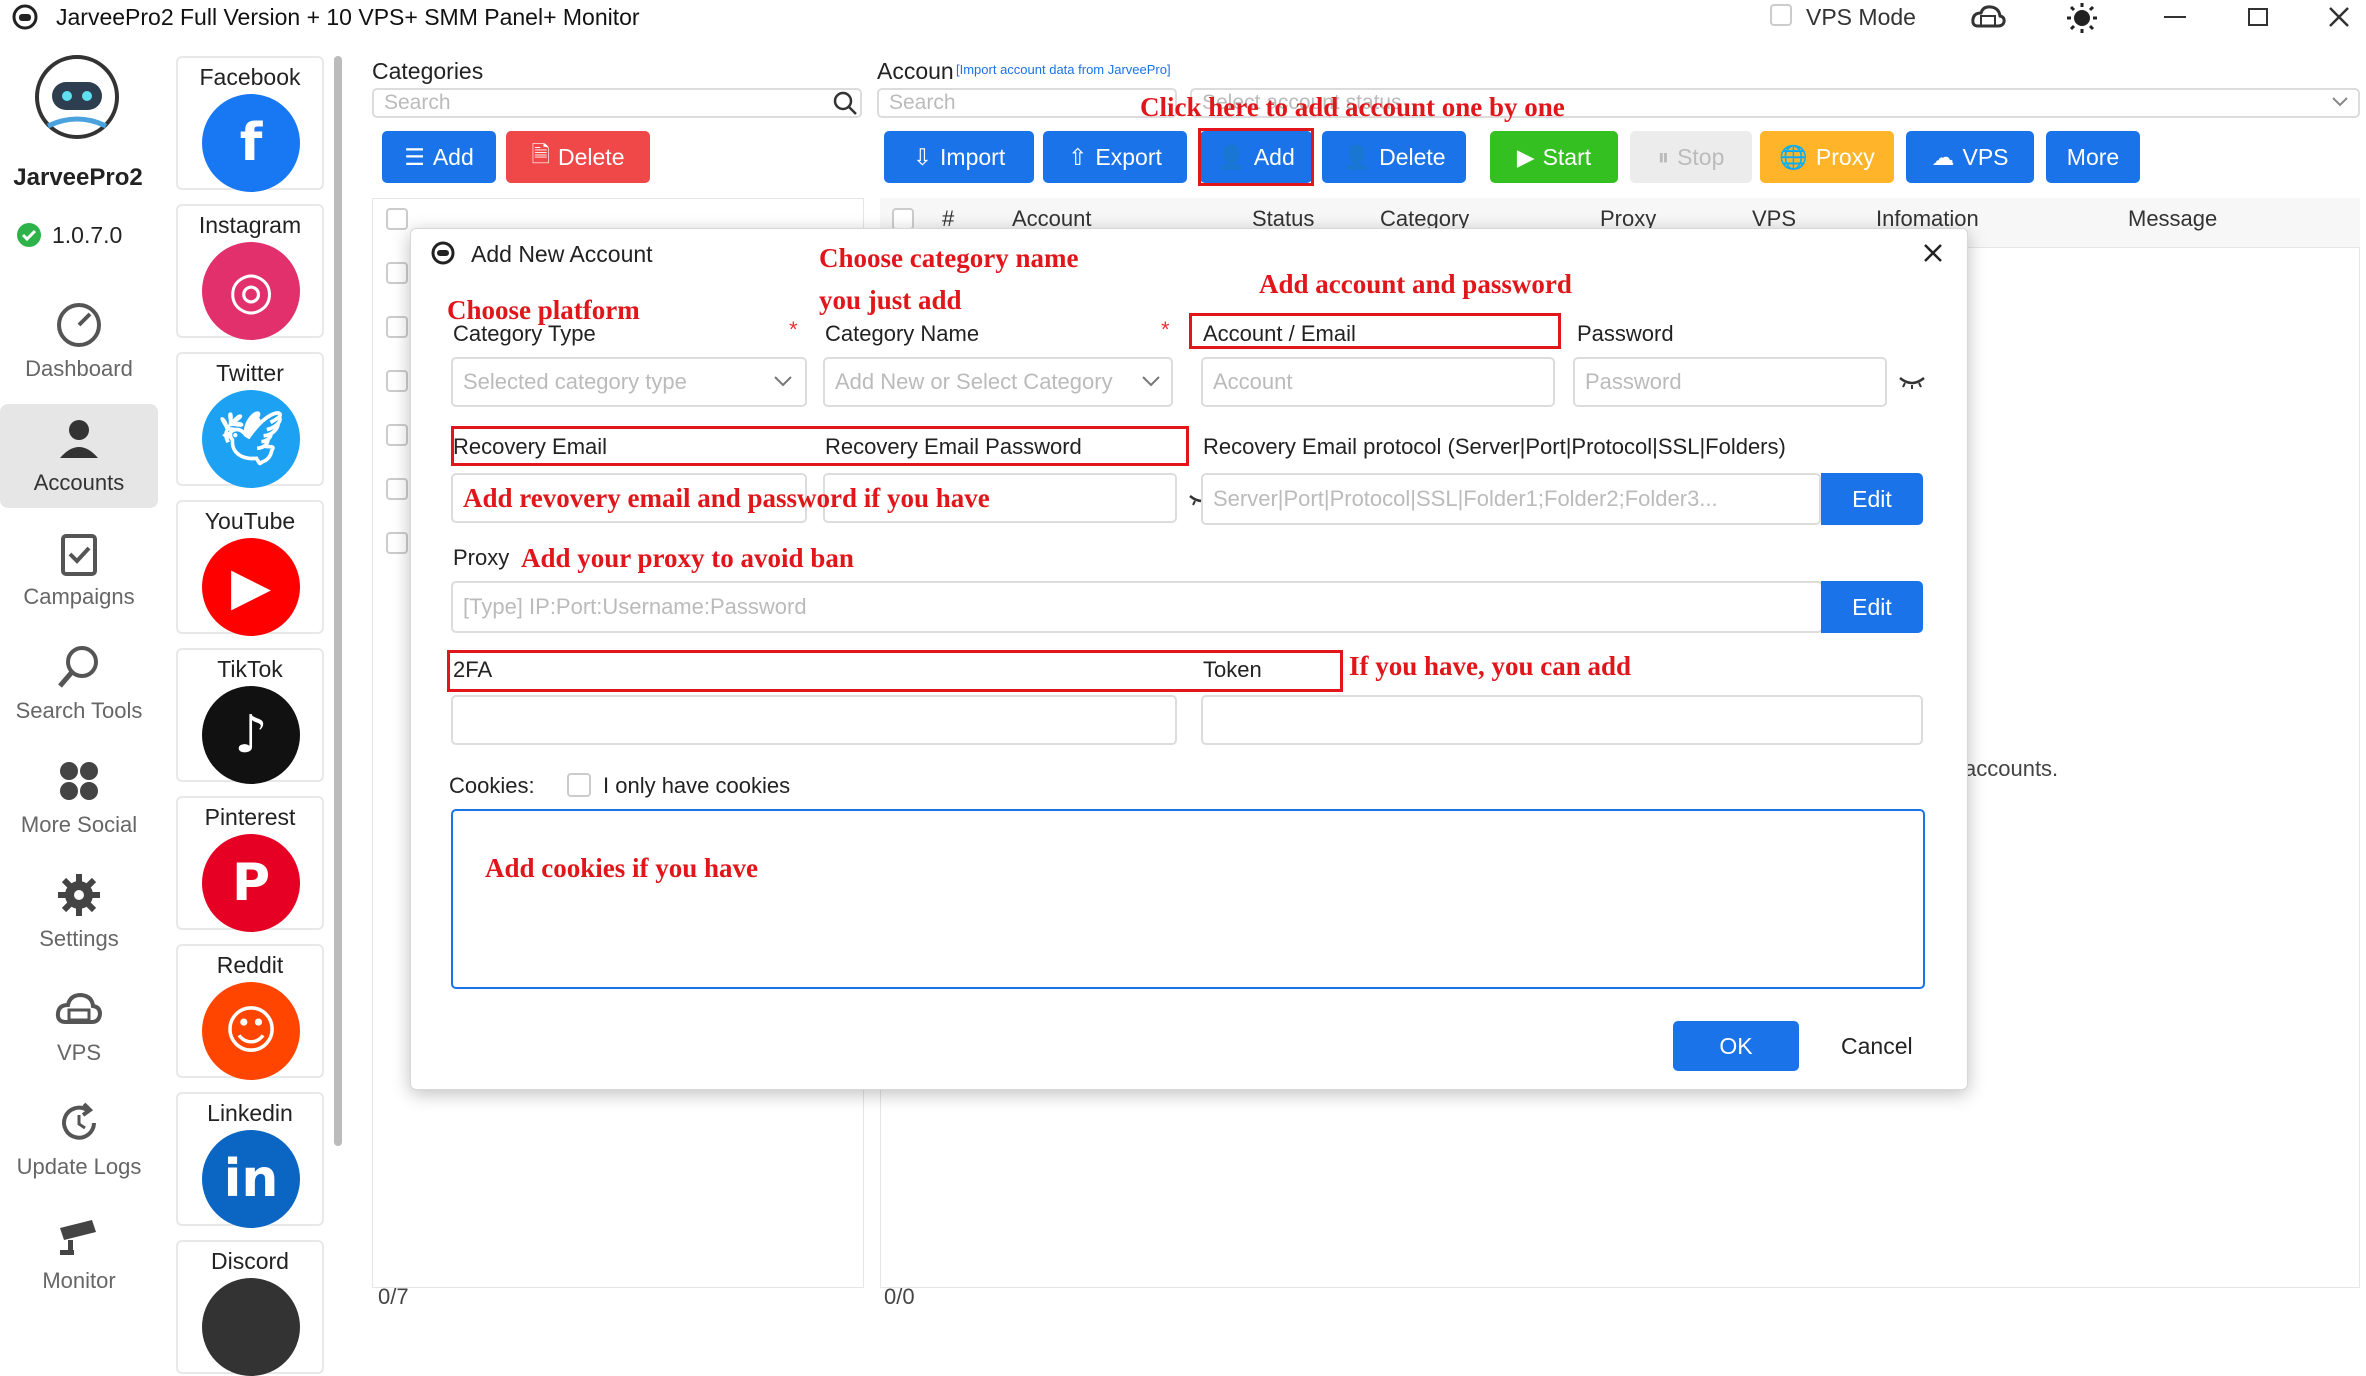 The width and height of the screenshot is (2366, 1376). I want to click on nav-item-label: VPS, so click(79, 1052).